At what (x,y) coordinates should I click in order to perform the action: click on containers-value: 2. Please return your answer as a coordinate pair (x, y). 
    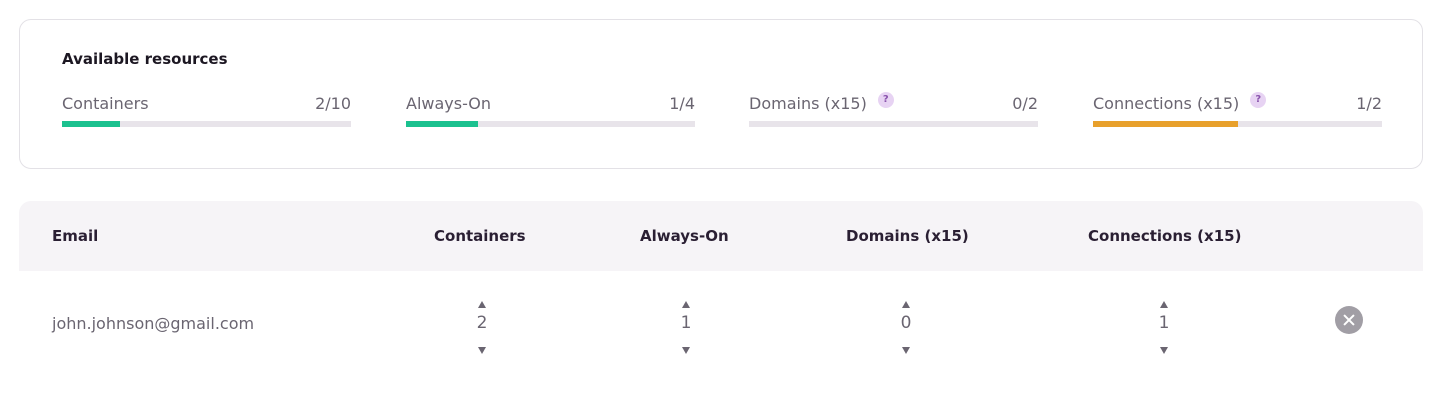
    Looking at the image, I should click on (482, 323).